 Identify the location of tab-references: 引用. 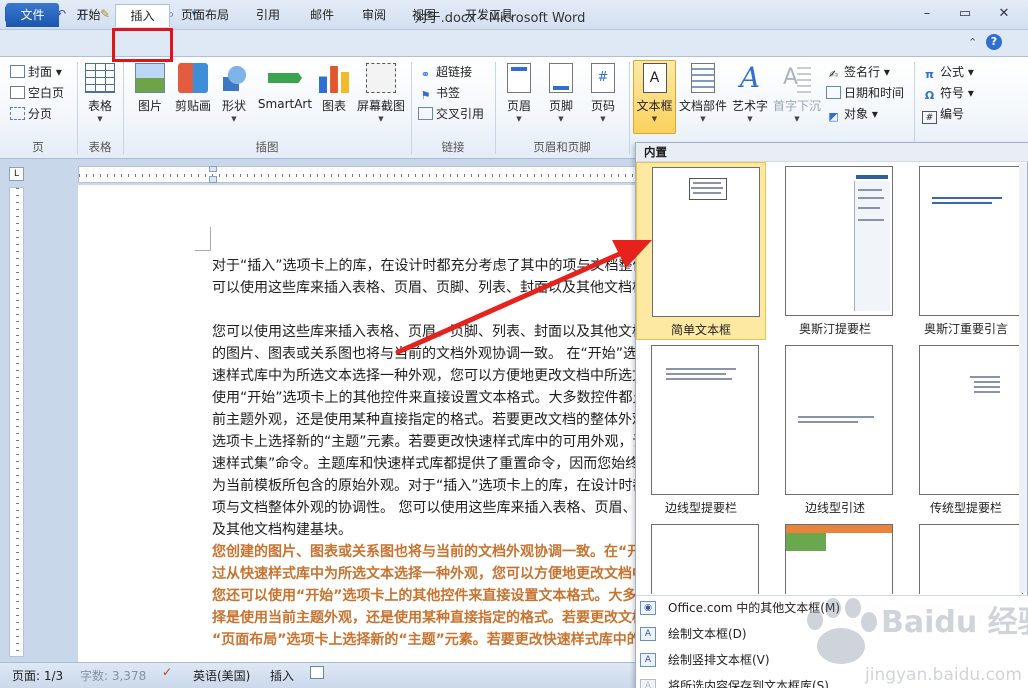
(268, 15).